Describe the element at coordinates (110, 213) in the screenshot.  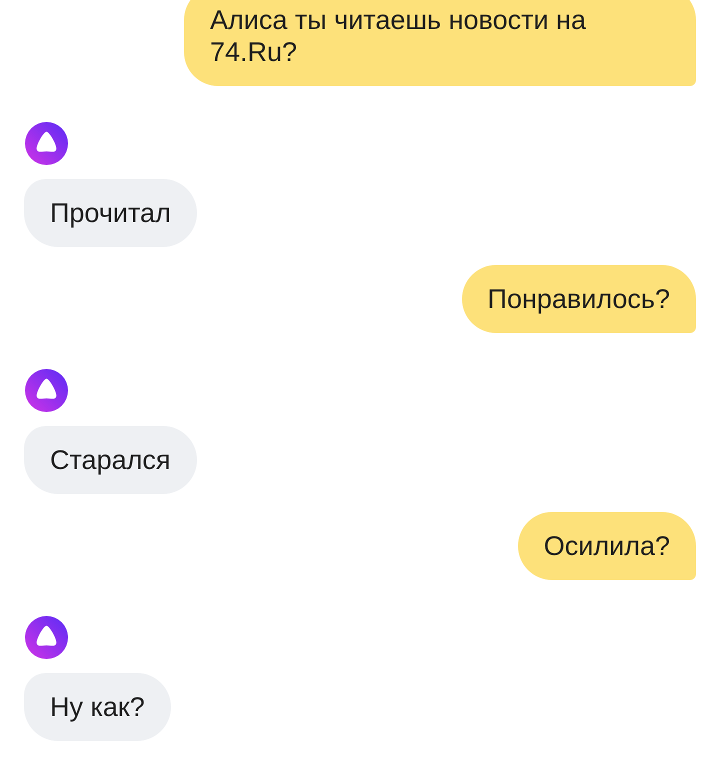
I see `assistant-message: Прочитал` at that location.